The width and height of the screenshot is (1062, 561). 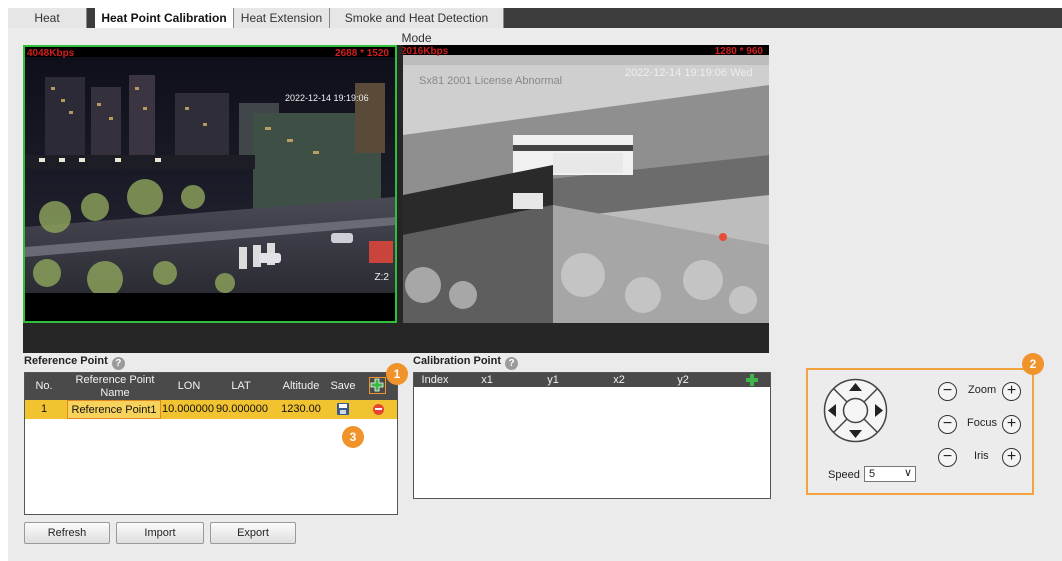 I want to click on focus-far-button: +, so click(x=1011, y=424).